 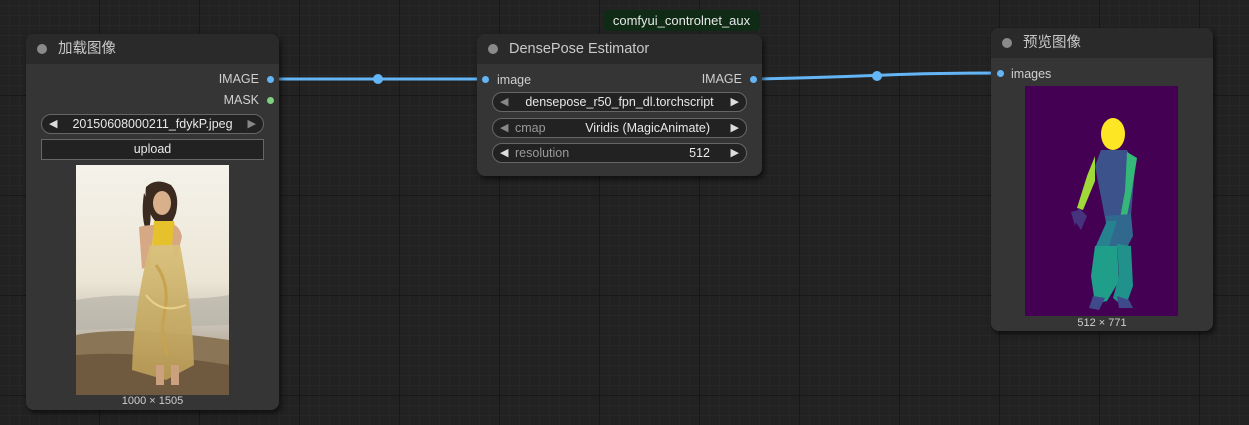 I want to click on resolution-value: 512, so click(x=699, y=153).